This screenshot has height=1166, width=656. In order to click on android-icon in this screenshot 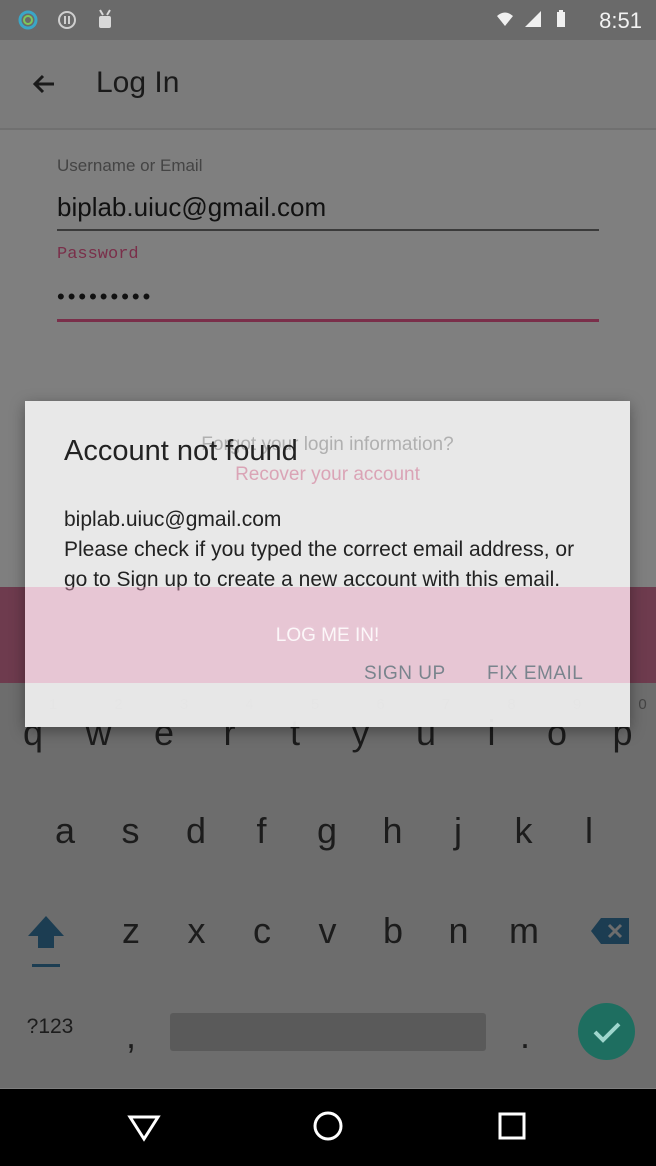, I will do `click(105, 18)`.